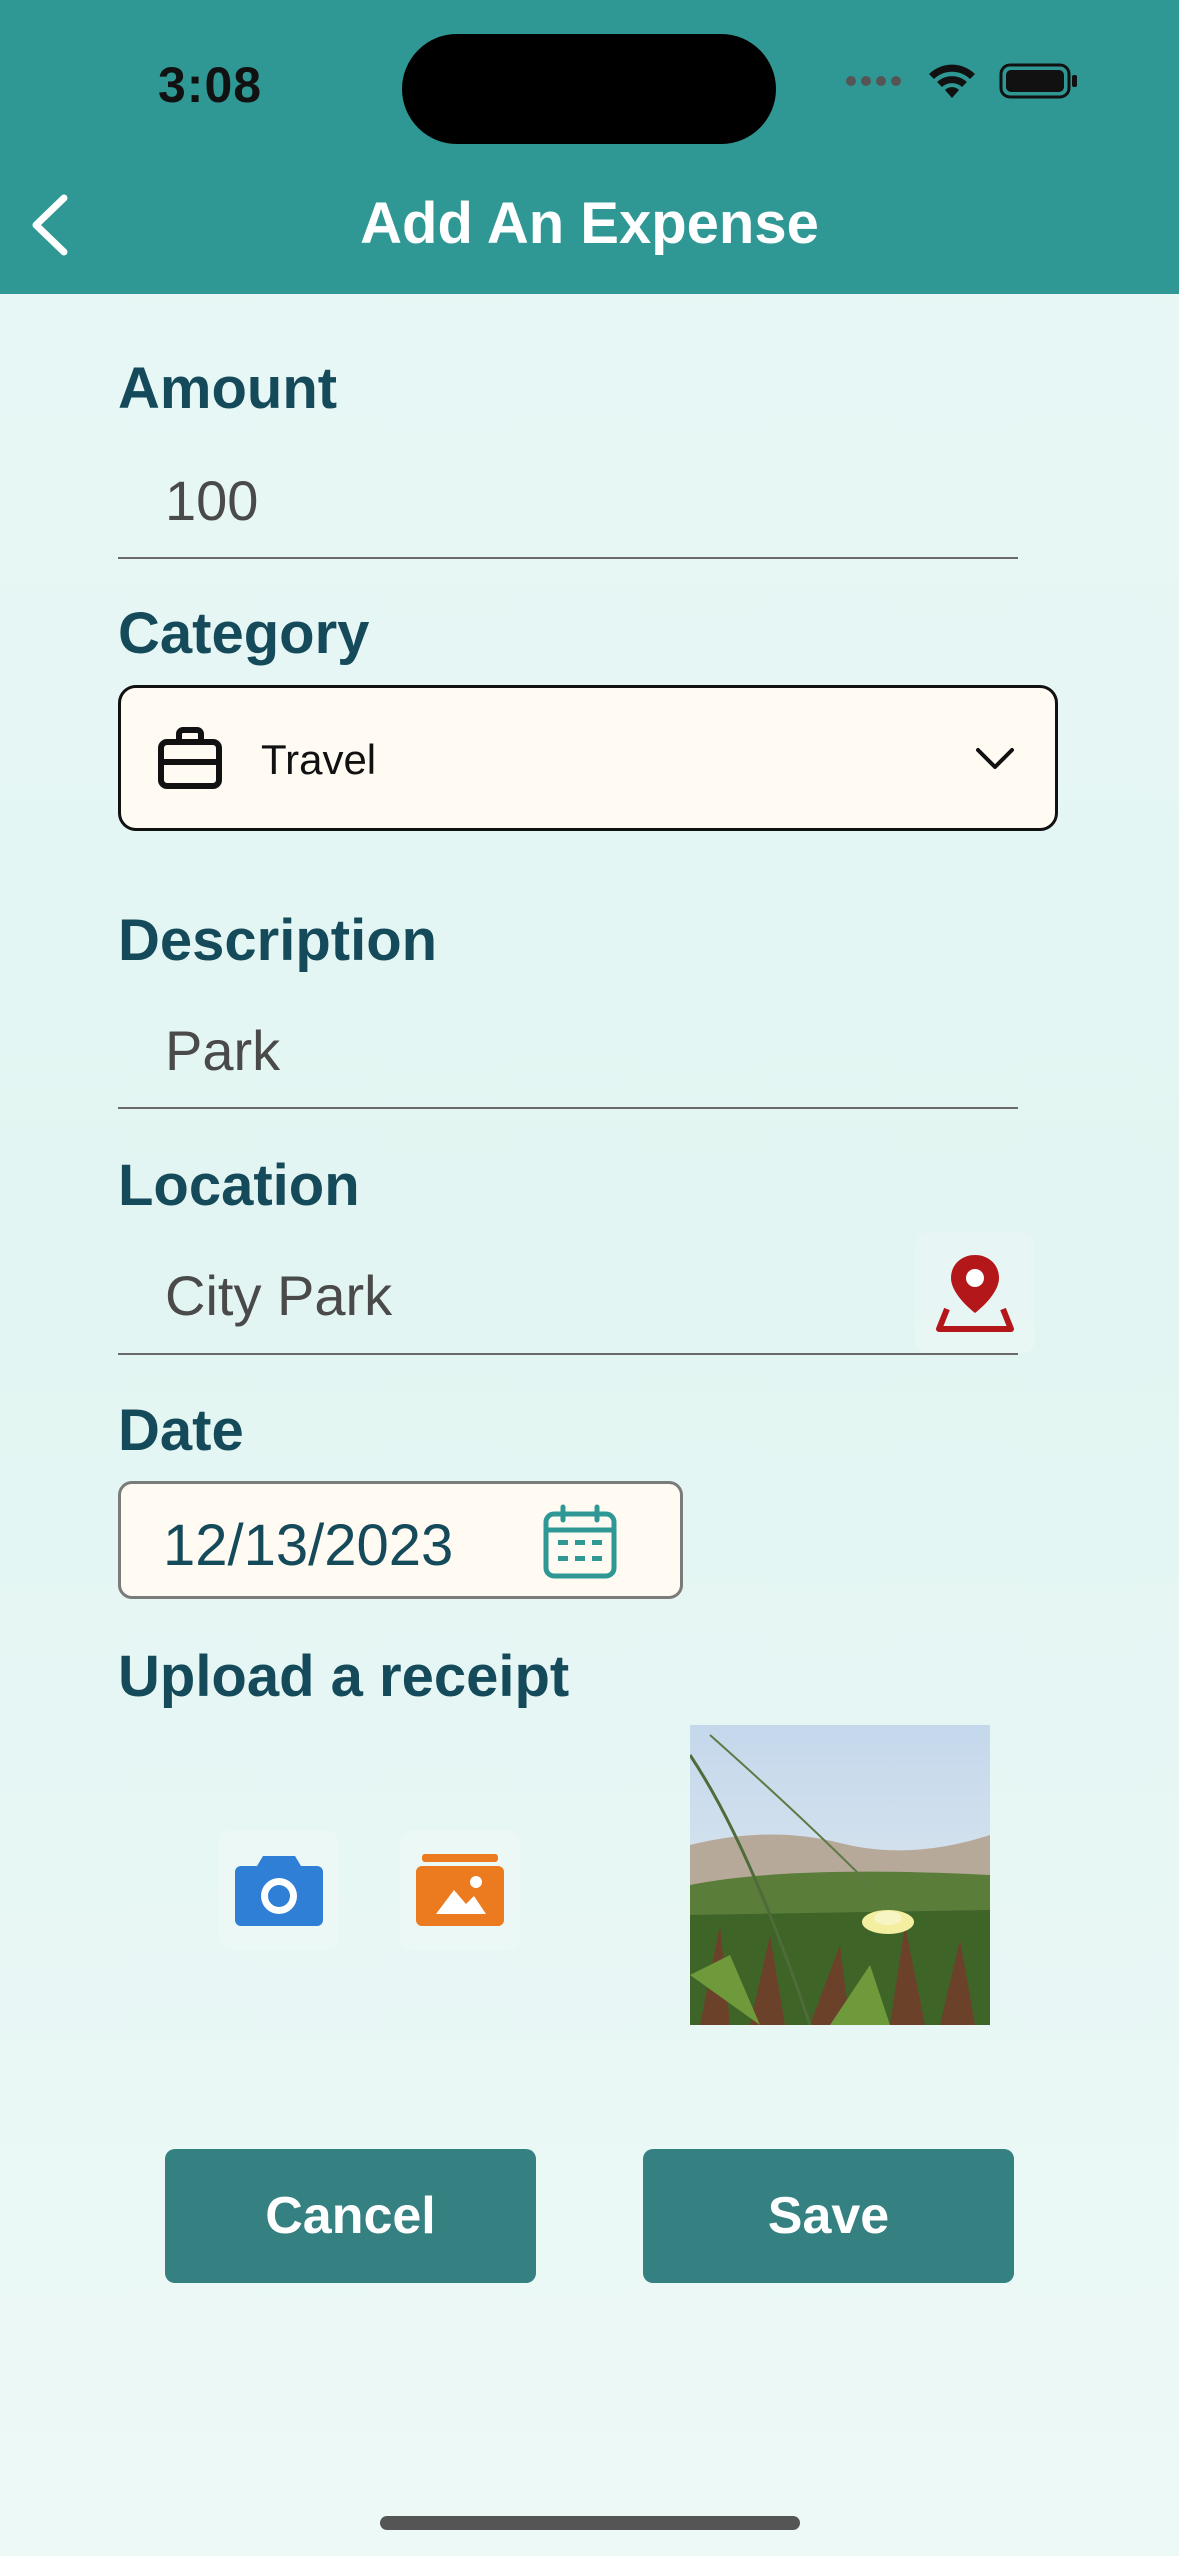  What do you see at coordinates (588, 758) in the screenshot?
I see `category-select: Travel` at bounding box center [588, 758].